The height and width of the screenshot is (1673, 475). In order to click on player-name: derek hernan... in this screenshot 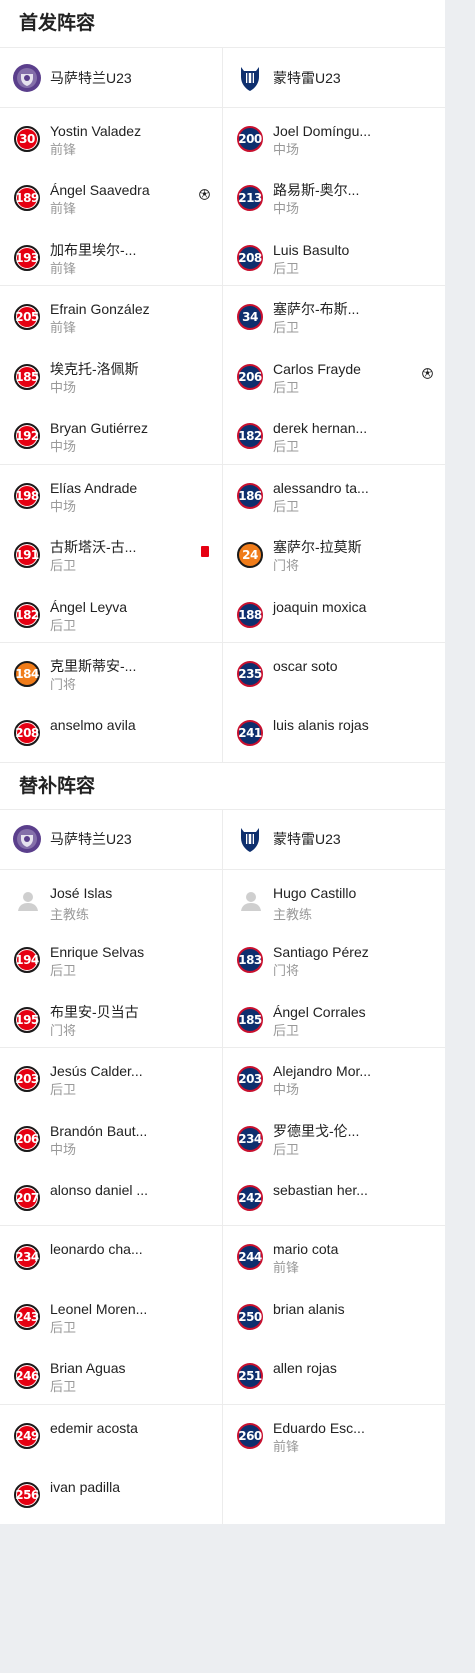, I will do `click(320, 428)`.